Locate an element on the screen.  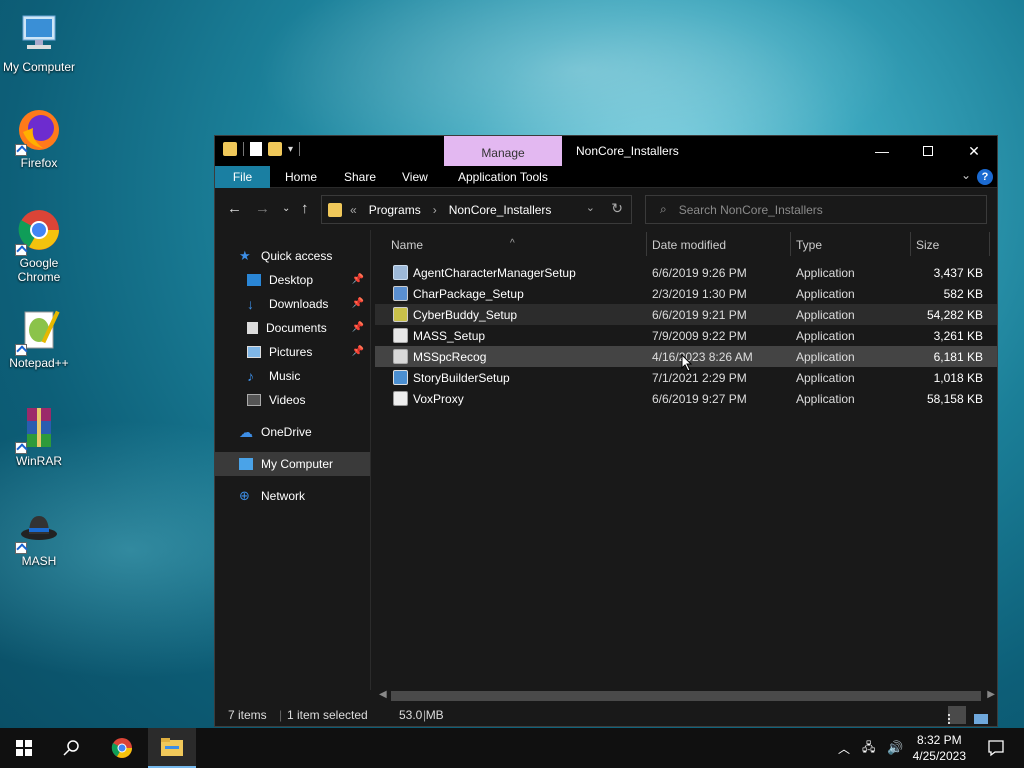
desktop-icon-my-computer: My Computer is located at coordinates (39, 42).